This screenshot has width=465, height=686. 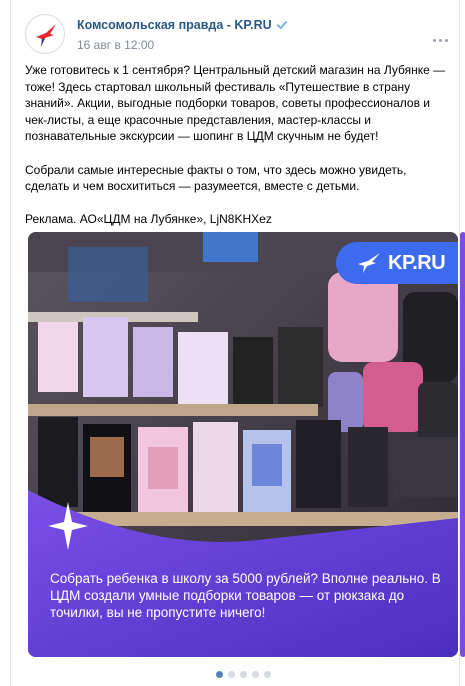 I want to click on author-avatar, so click(x=45, y=34).